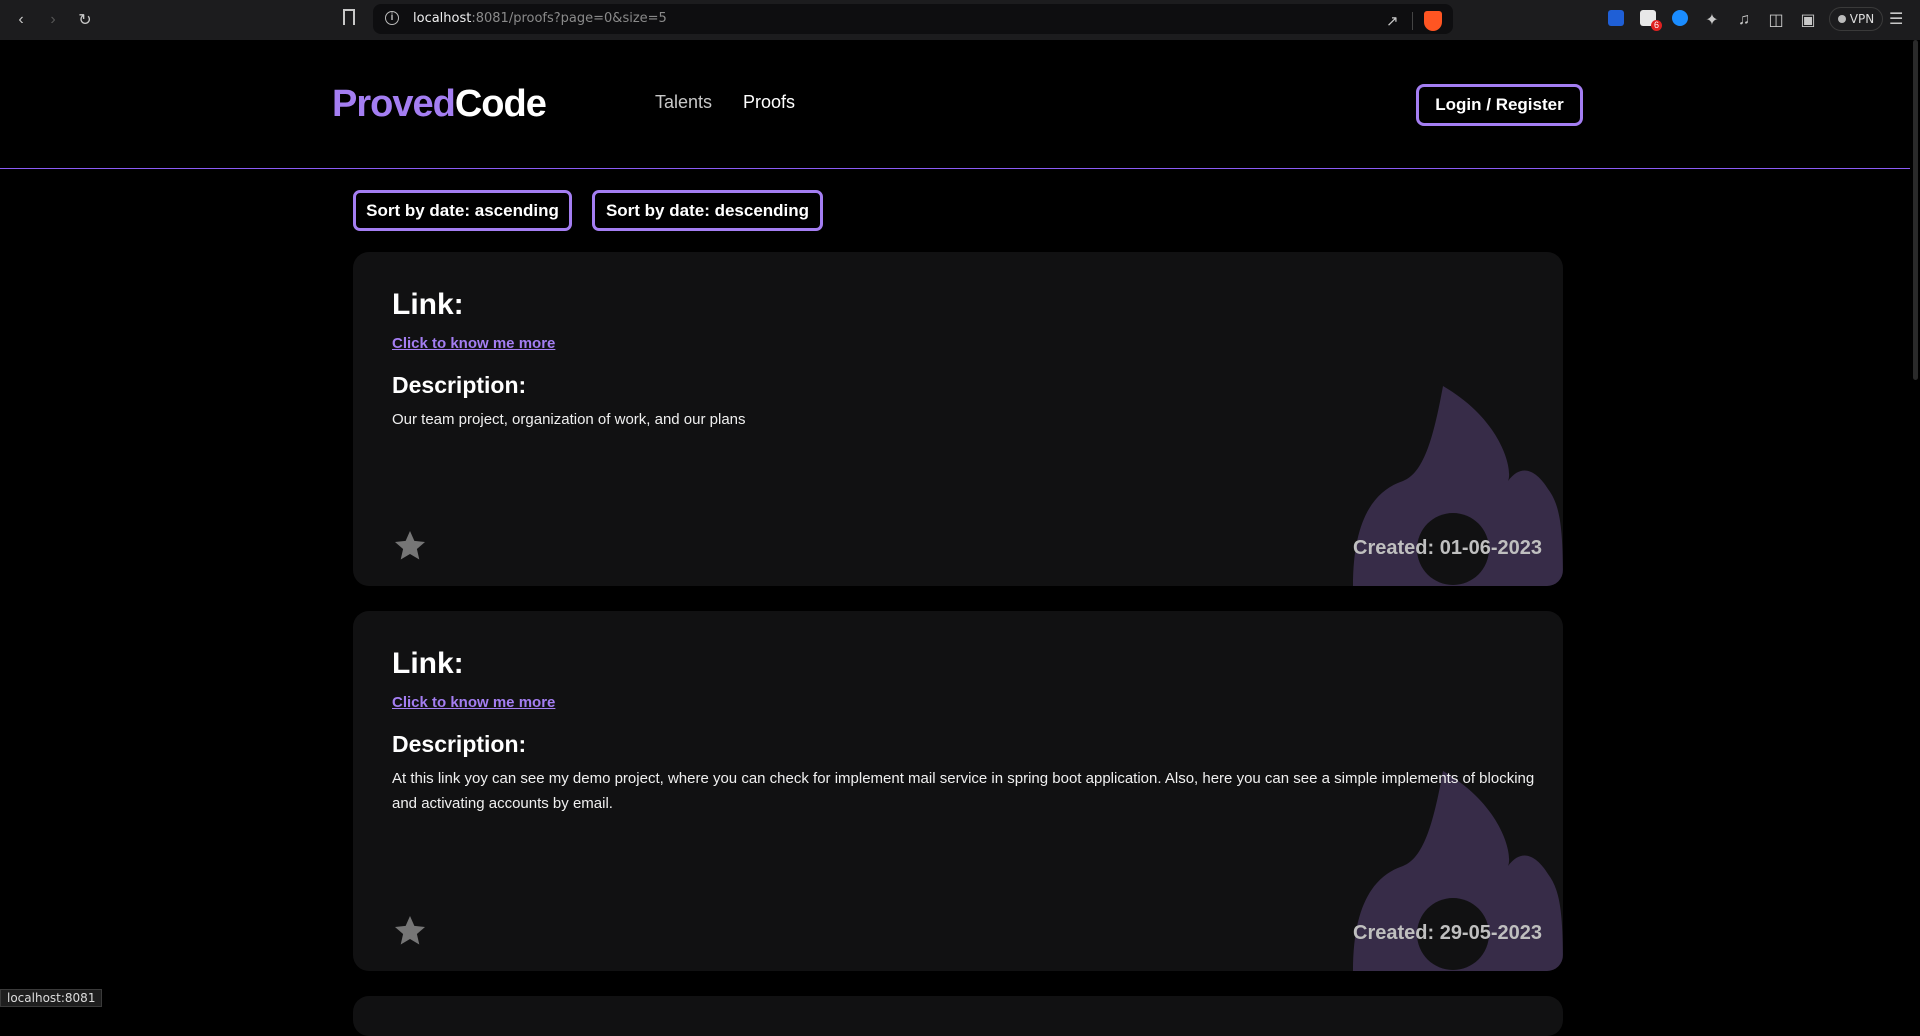  Describe the element at coordinates (85, 20) in the screenshot. I see `reload-icon: ↻` at that location.